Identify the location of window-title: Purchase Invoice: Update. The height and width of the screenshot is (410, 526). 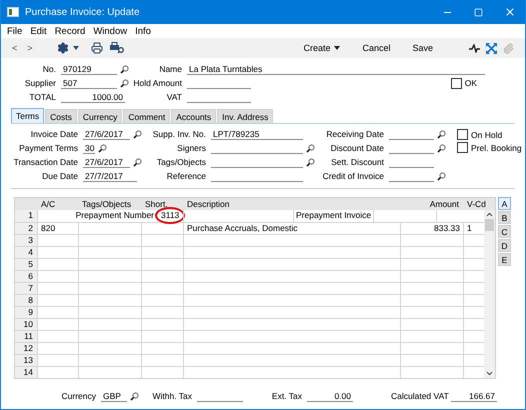
(83, 12).